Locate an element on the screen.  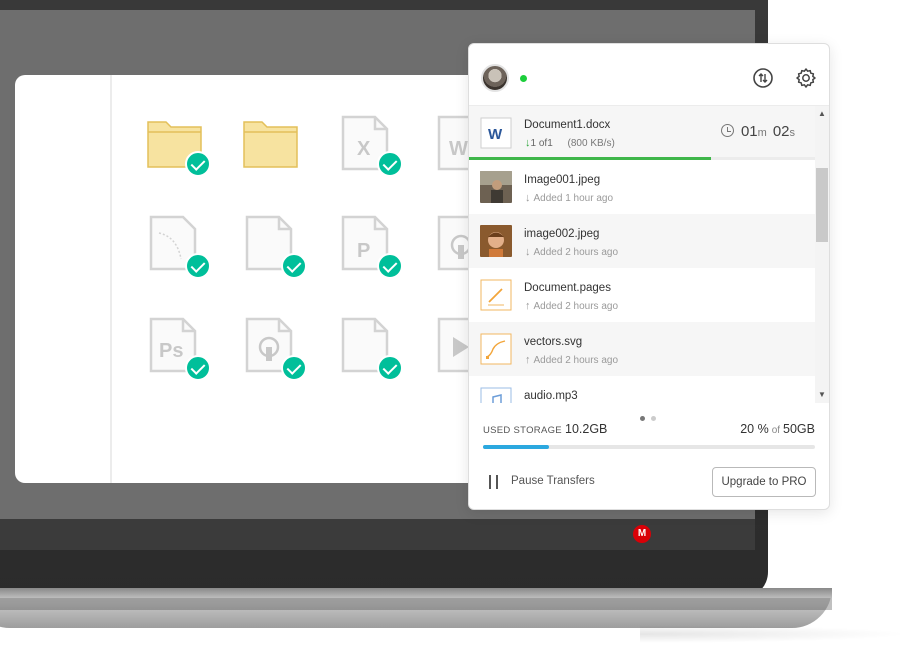
timer-minutes: 01 is located at coordinates (749, 131).